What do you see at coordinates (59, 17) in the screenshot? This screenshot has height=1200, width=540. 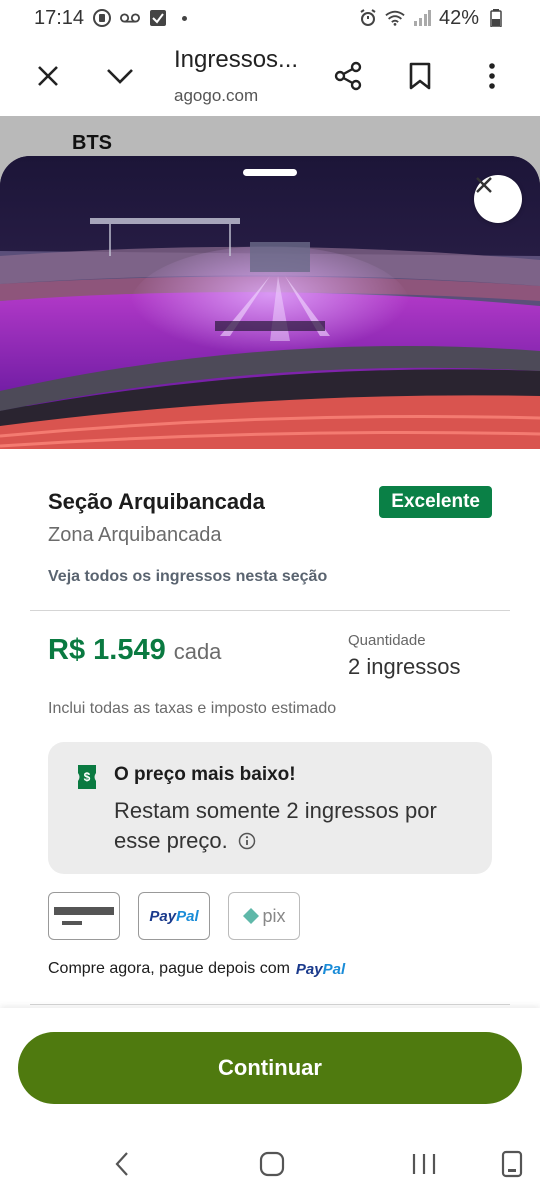 I see `status-time: 17:14` at bounding box center [59, 17].